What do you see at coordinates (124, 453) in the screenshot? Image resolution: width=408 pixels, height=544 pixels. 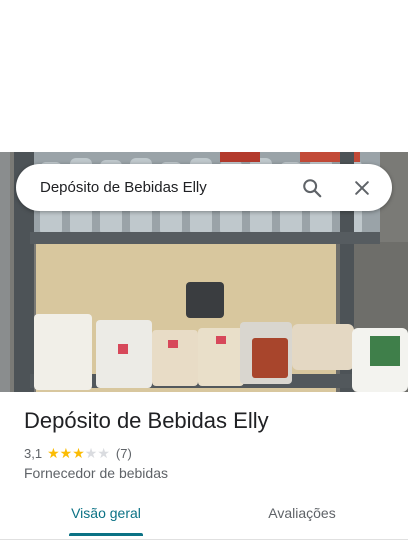 I see `review-count: (7)` at bounding box center [124, 453].